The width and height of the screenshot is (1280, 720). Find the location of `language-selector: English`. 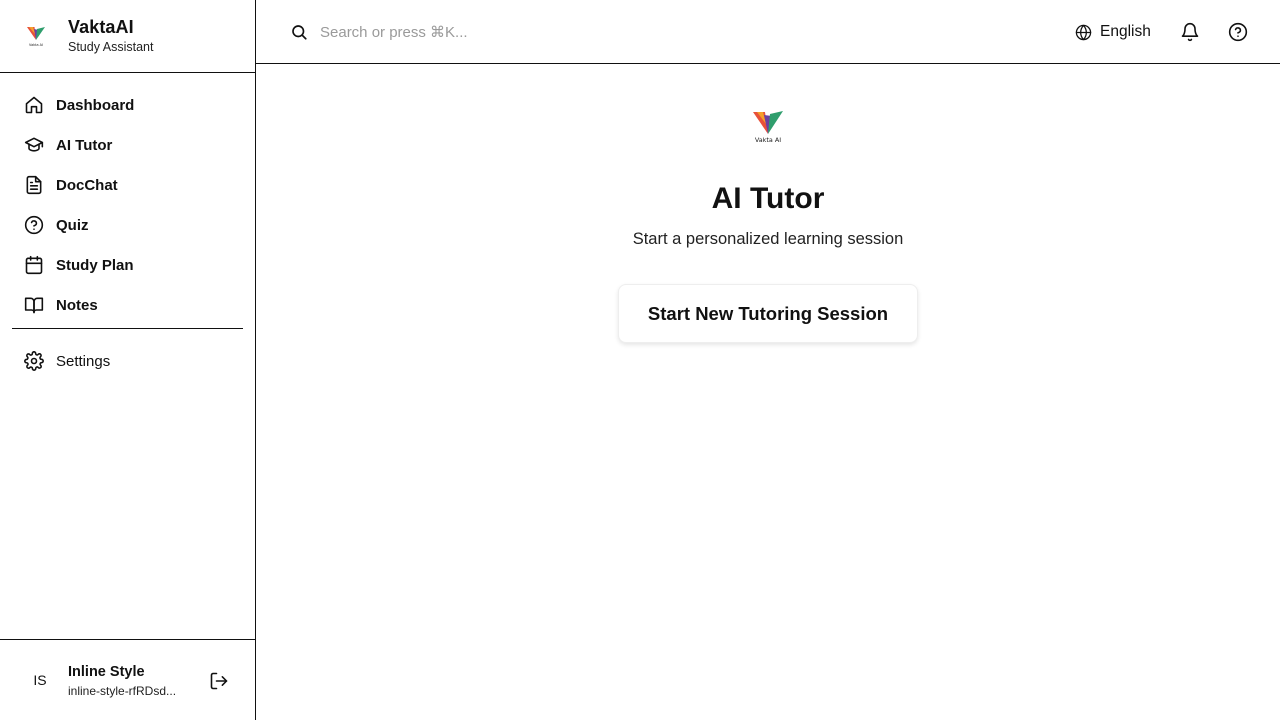

language-selector: English is located at coordinates (1113, 32).